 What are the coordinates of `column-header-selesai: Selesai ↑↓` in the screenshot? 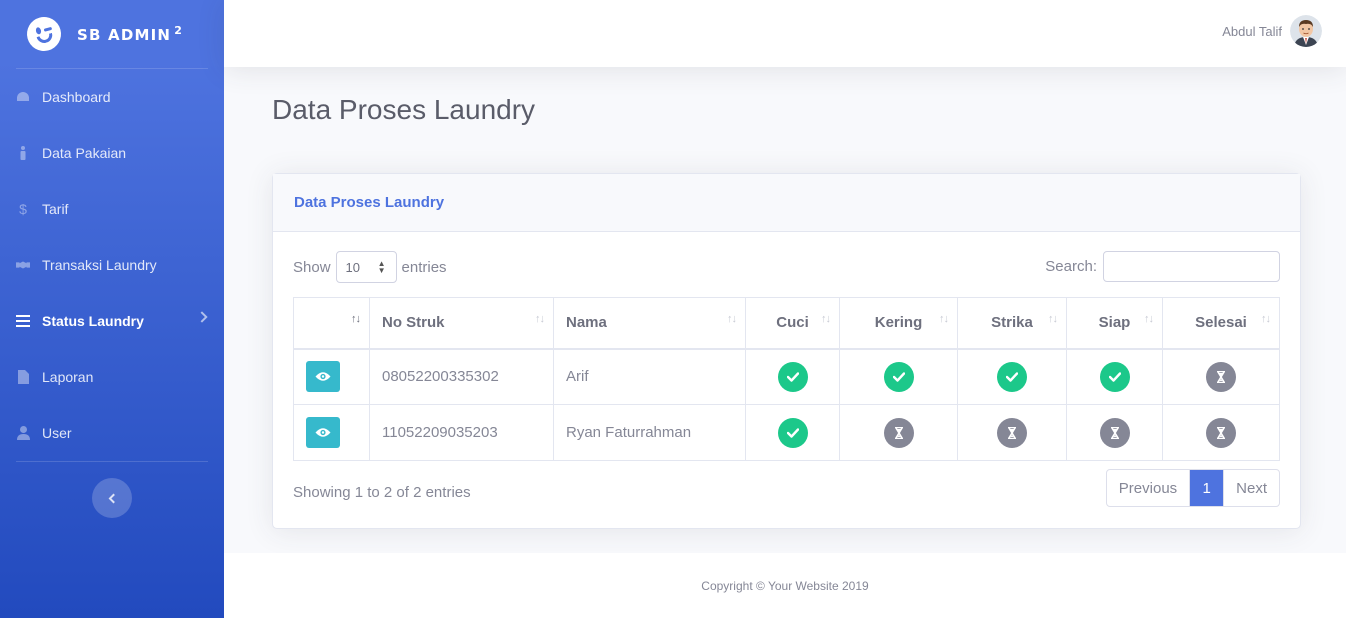 It's located at (1221, 323).